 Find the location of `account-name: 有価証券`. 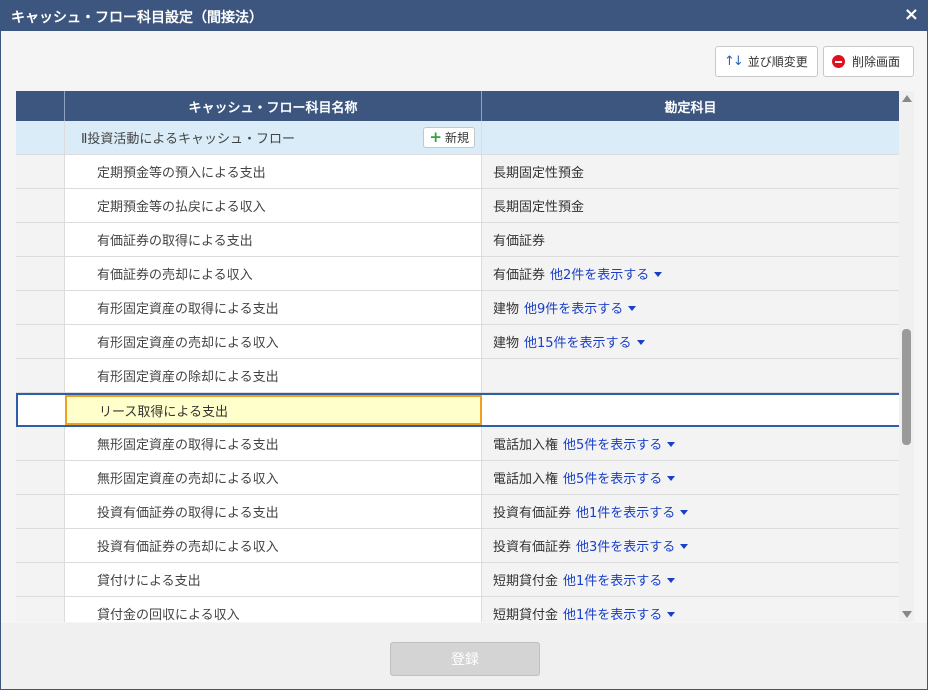

account-name: 有価証券 is located at coordinates (519, 275).